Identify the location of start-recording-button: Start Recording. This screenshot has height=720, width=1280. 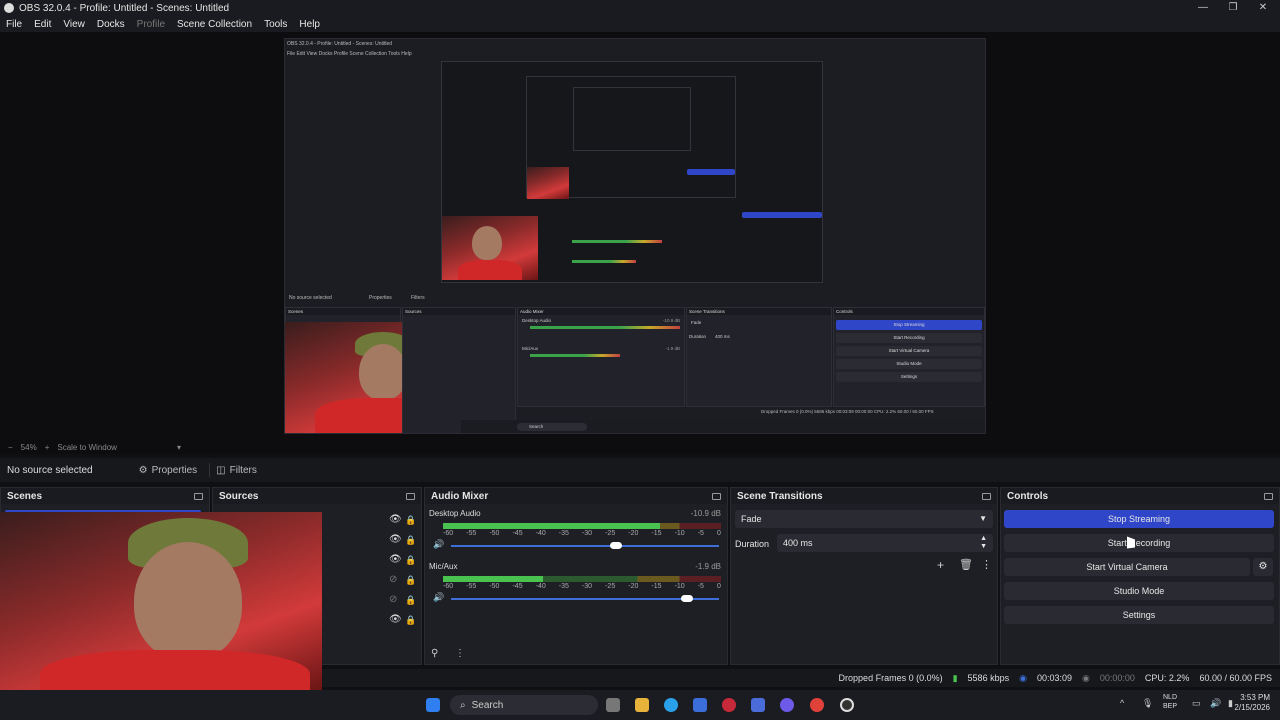
(1139, 543).